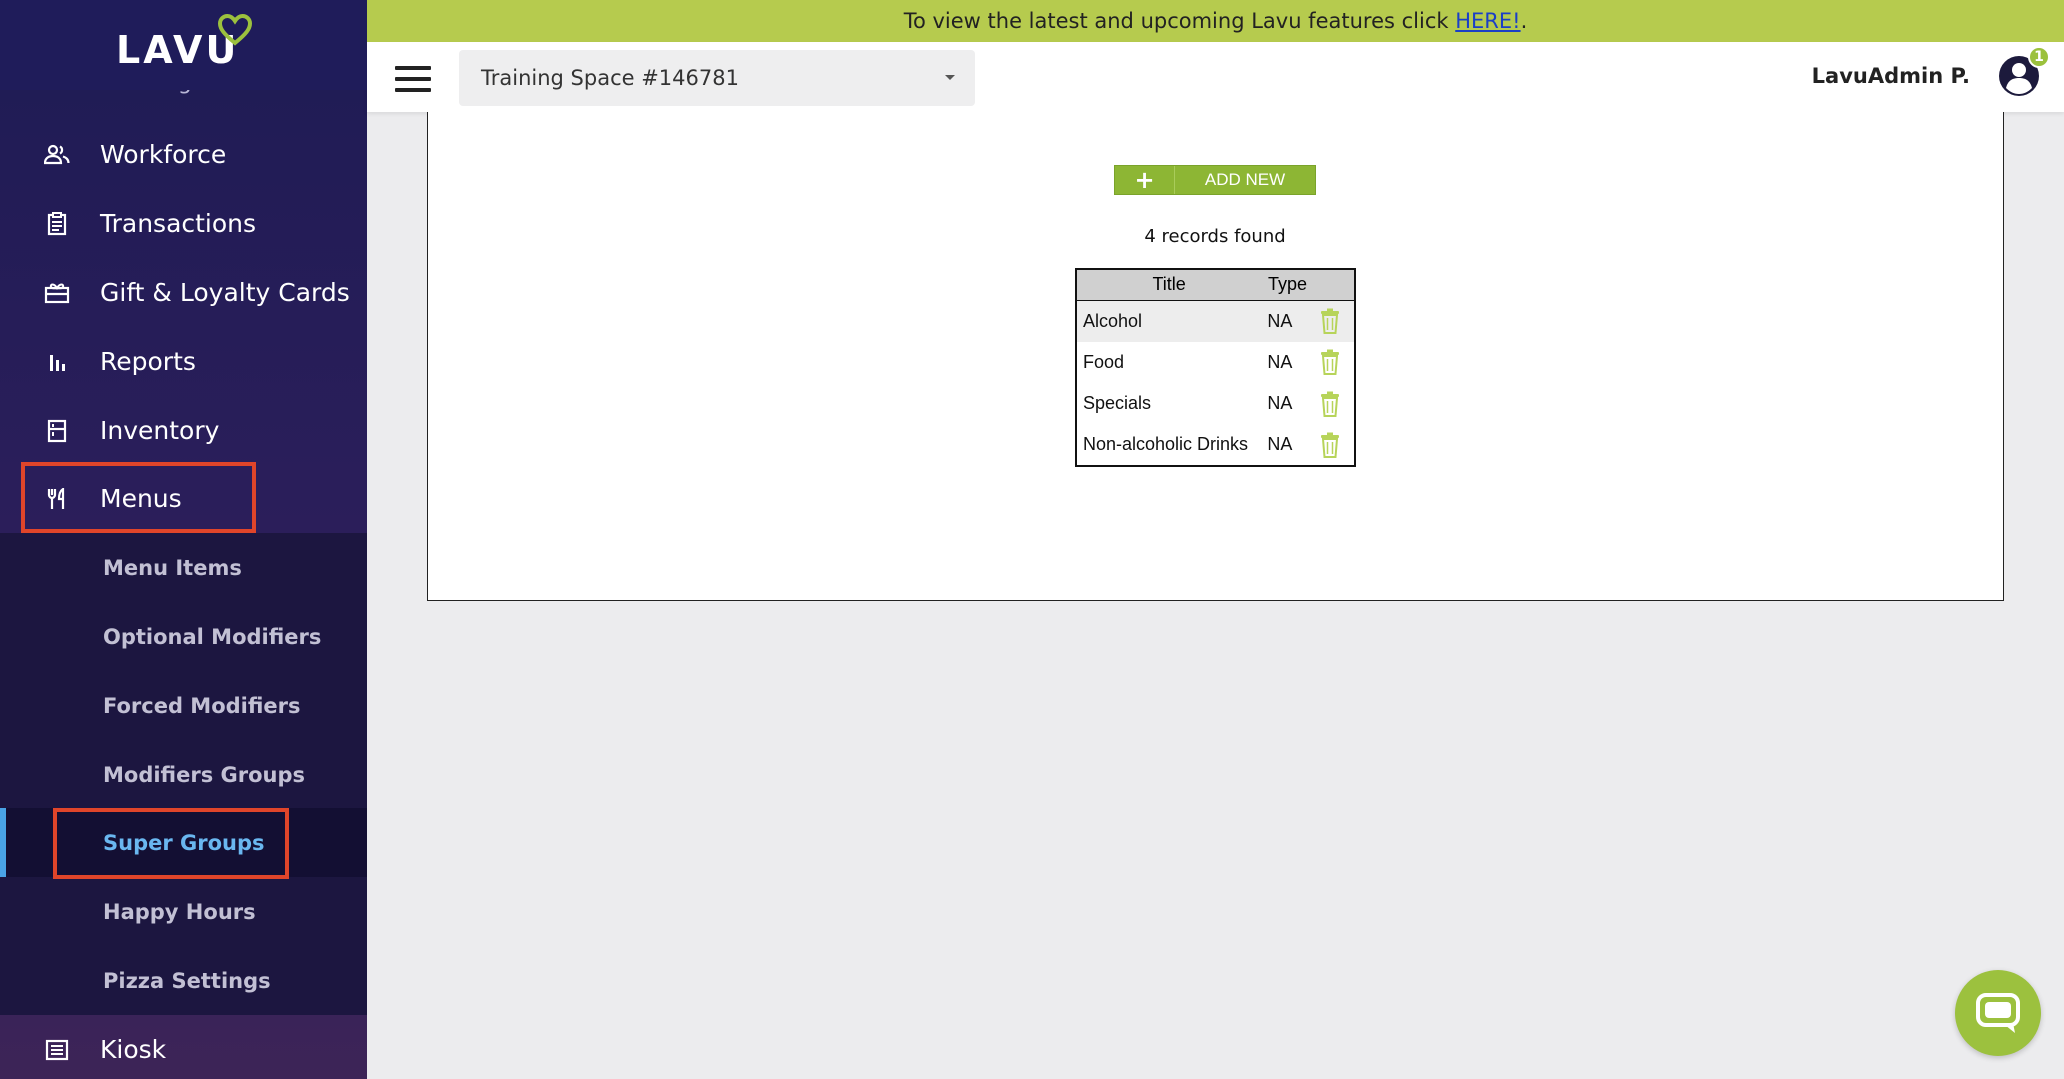 This screenshot has width=2064, height=1079. I want to click on chat-bubble-icon, so click(1998, 1013).